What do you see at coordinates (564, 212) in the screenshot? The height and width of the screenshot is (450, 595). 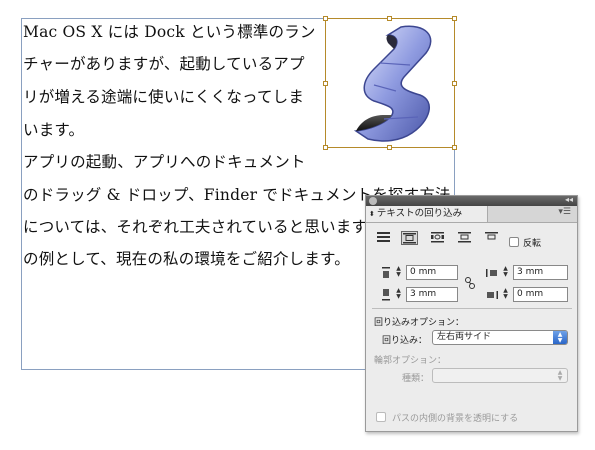 I see `panel-menu-icon: ▾☰` at bounding box center [564, 212].